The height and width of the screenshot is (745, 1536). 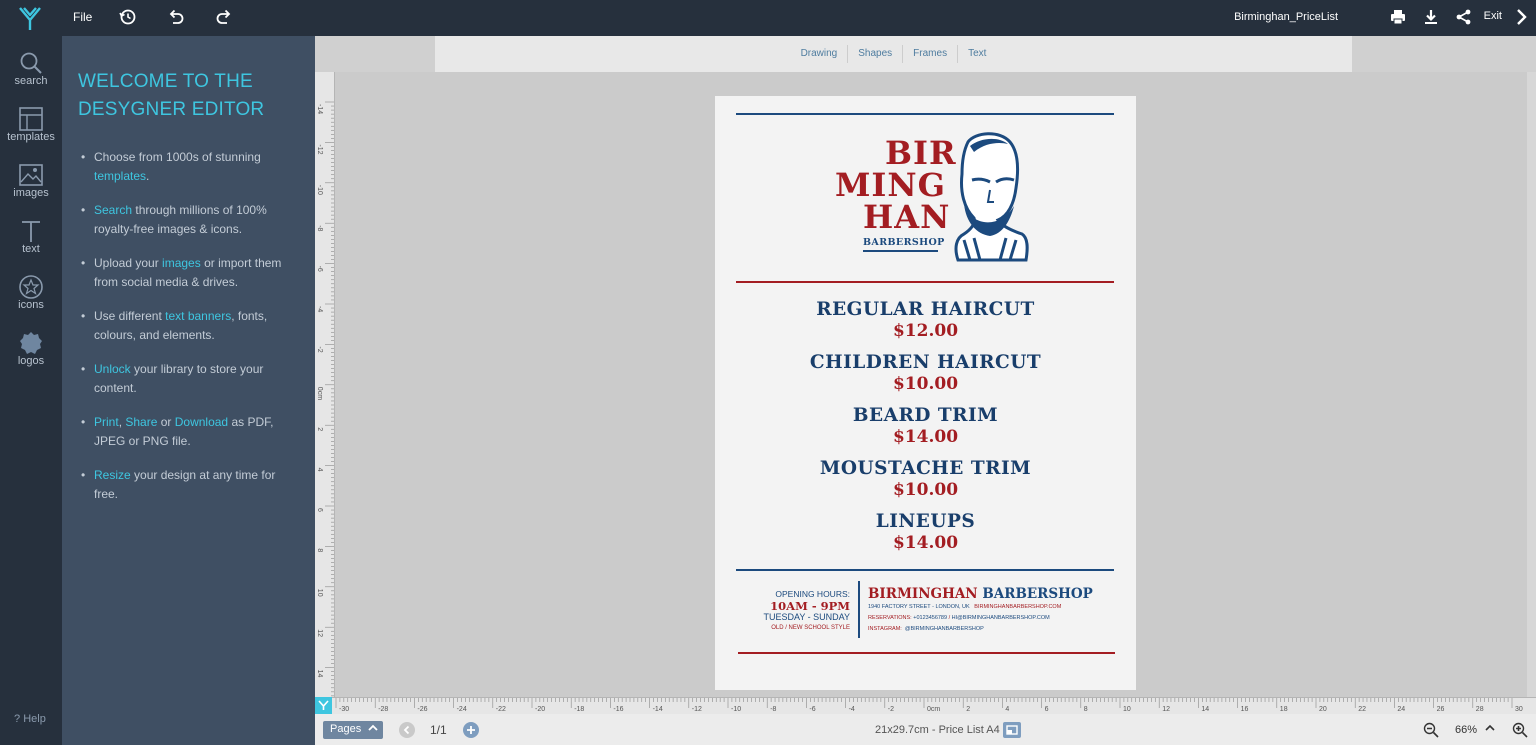 What do you see at coordinates (34, 719) in the screenshot?
I see `help-label: Help` at bounding box center [34, 719].